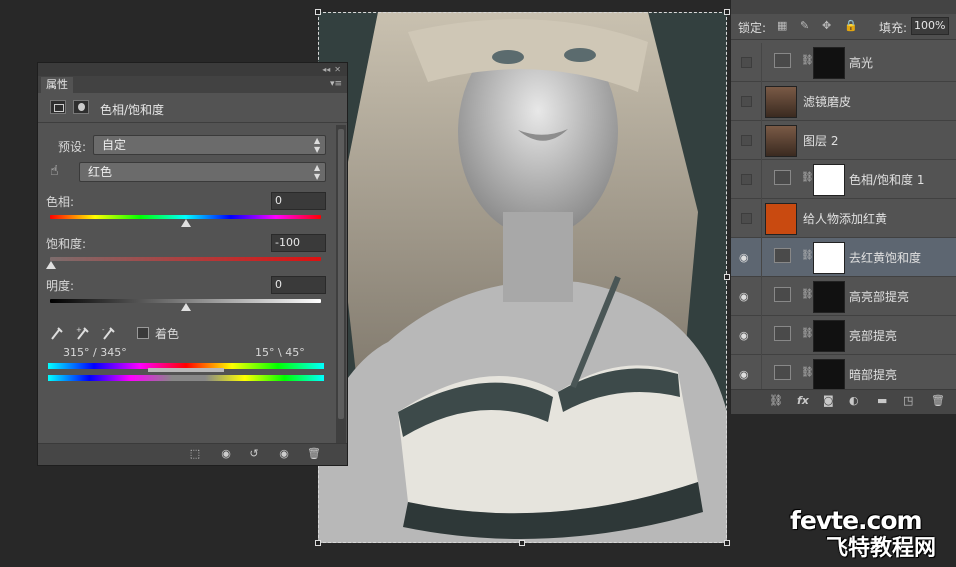  I want to click on panel-scrollbar, so click(341, 284).